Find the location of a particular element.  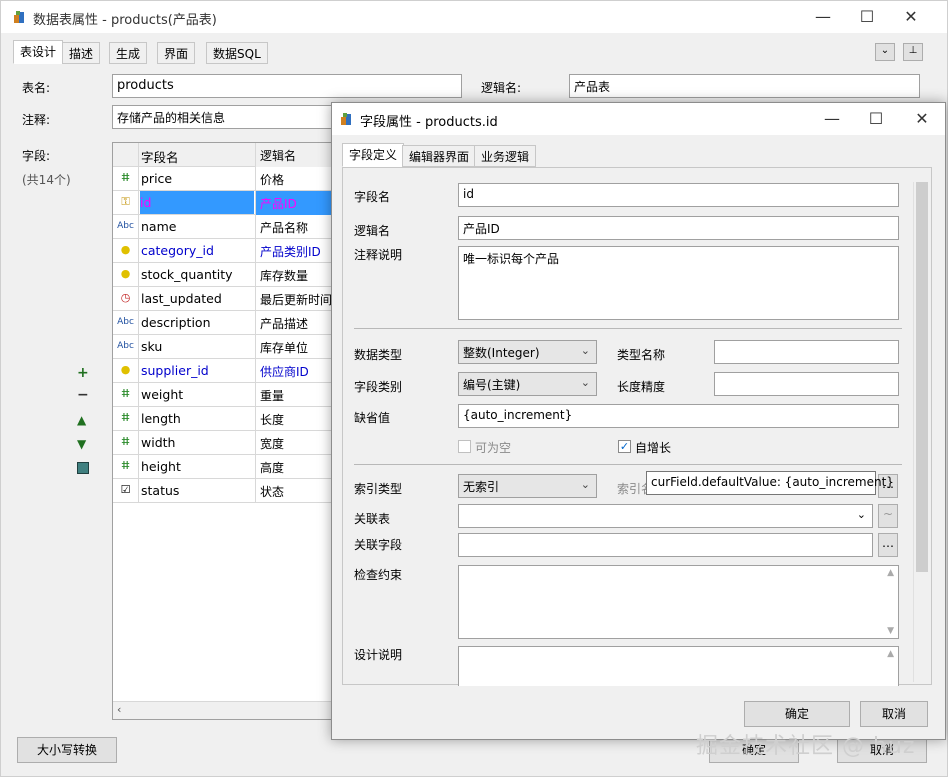

related-table-select: ⌄ is located at coordinates (665, 516).